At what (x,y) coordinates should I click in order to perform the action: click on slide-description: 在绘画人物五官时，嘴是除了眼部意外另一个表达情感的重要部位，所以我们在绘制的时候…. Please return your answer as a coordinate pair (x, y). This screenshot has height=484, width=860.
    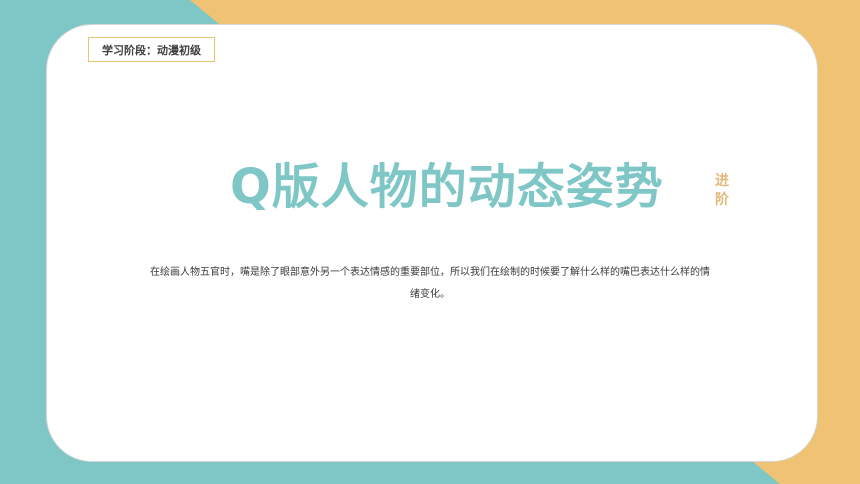
    Looking at the image, I should click on (430, 283).